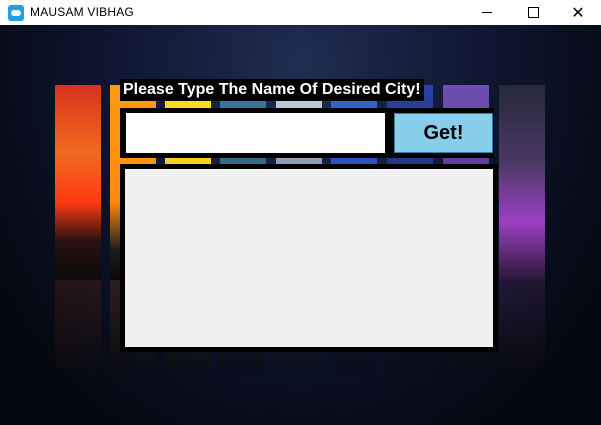  I want to click on city-input, so click(255, 133).